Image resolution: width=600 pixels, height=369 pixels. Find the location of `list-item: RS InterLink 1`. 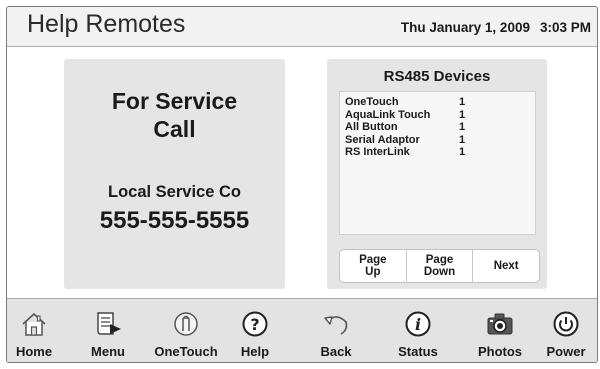

list-item: RS InterLink 1 is located at coordinates (440, 152).